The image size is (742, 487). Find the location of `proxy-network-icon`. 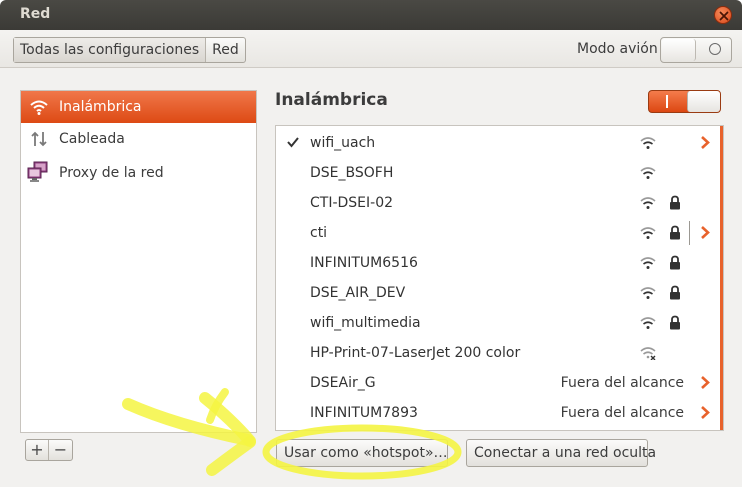

proxy-network-icon is located at coordinates (37, 171).